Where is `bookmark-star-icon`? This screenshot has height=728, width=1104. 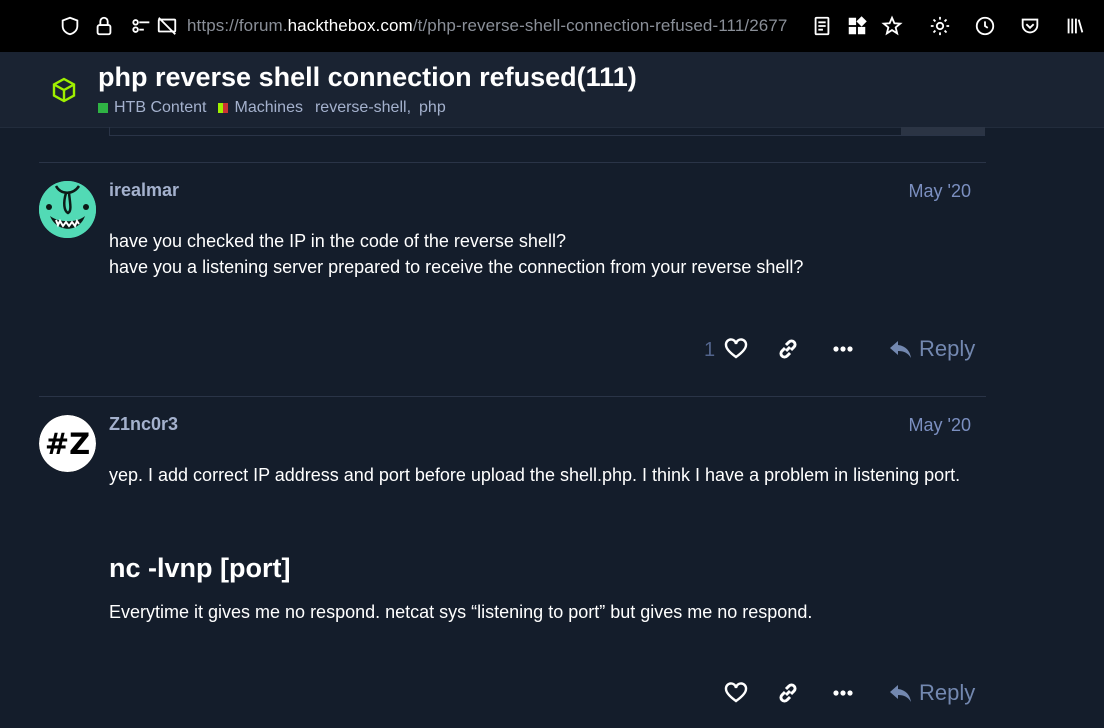 bookmark-star-icon is located at coordinates (892, 26).